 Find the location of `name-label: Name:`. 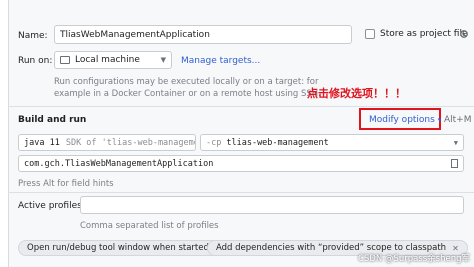

name-label: Name: is located at coordinates (33, 36).